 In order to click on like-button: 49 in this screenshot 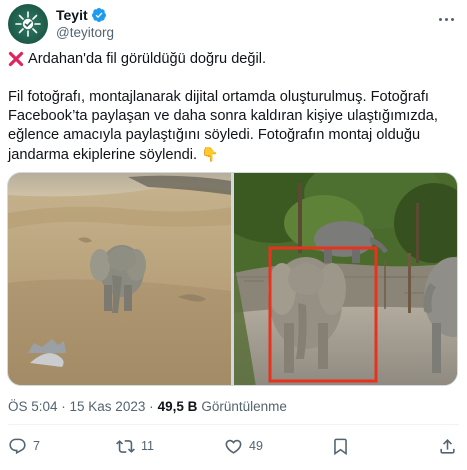, I will do `click(243, 446)`.